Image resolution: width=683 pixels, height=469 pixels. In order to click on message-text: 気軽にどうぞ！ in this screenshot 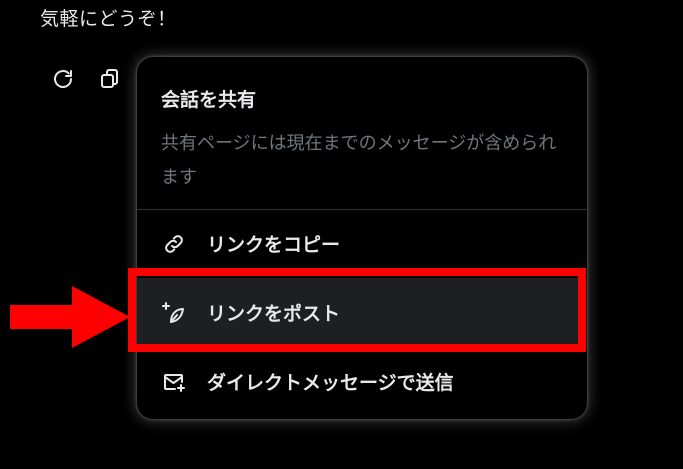, I will do `click(108, 19)`.